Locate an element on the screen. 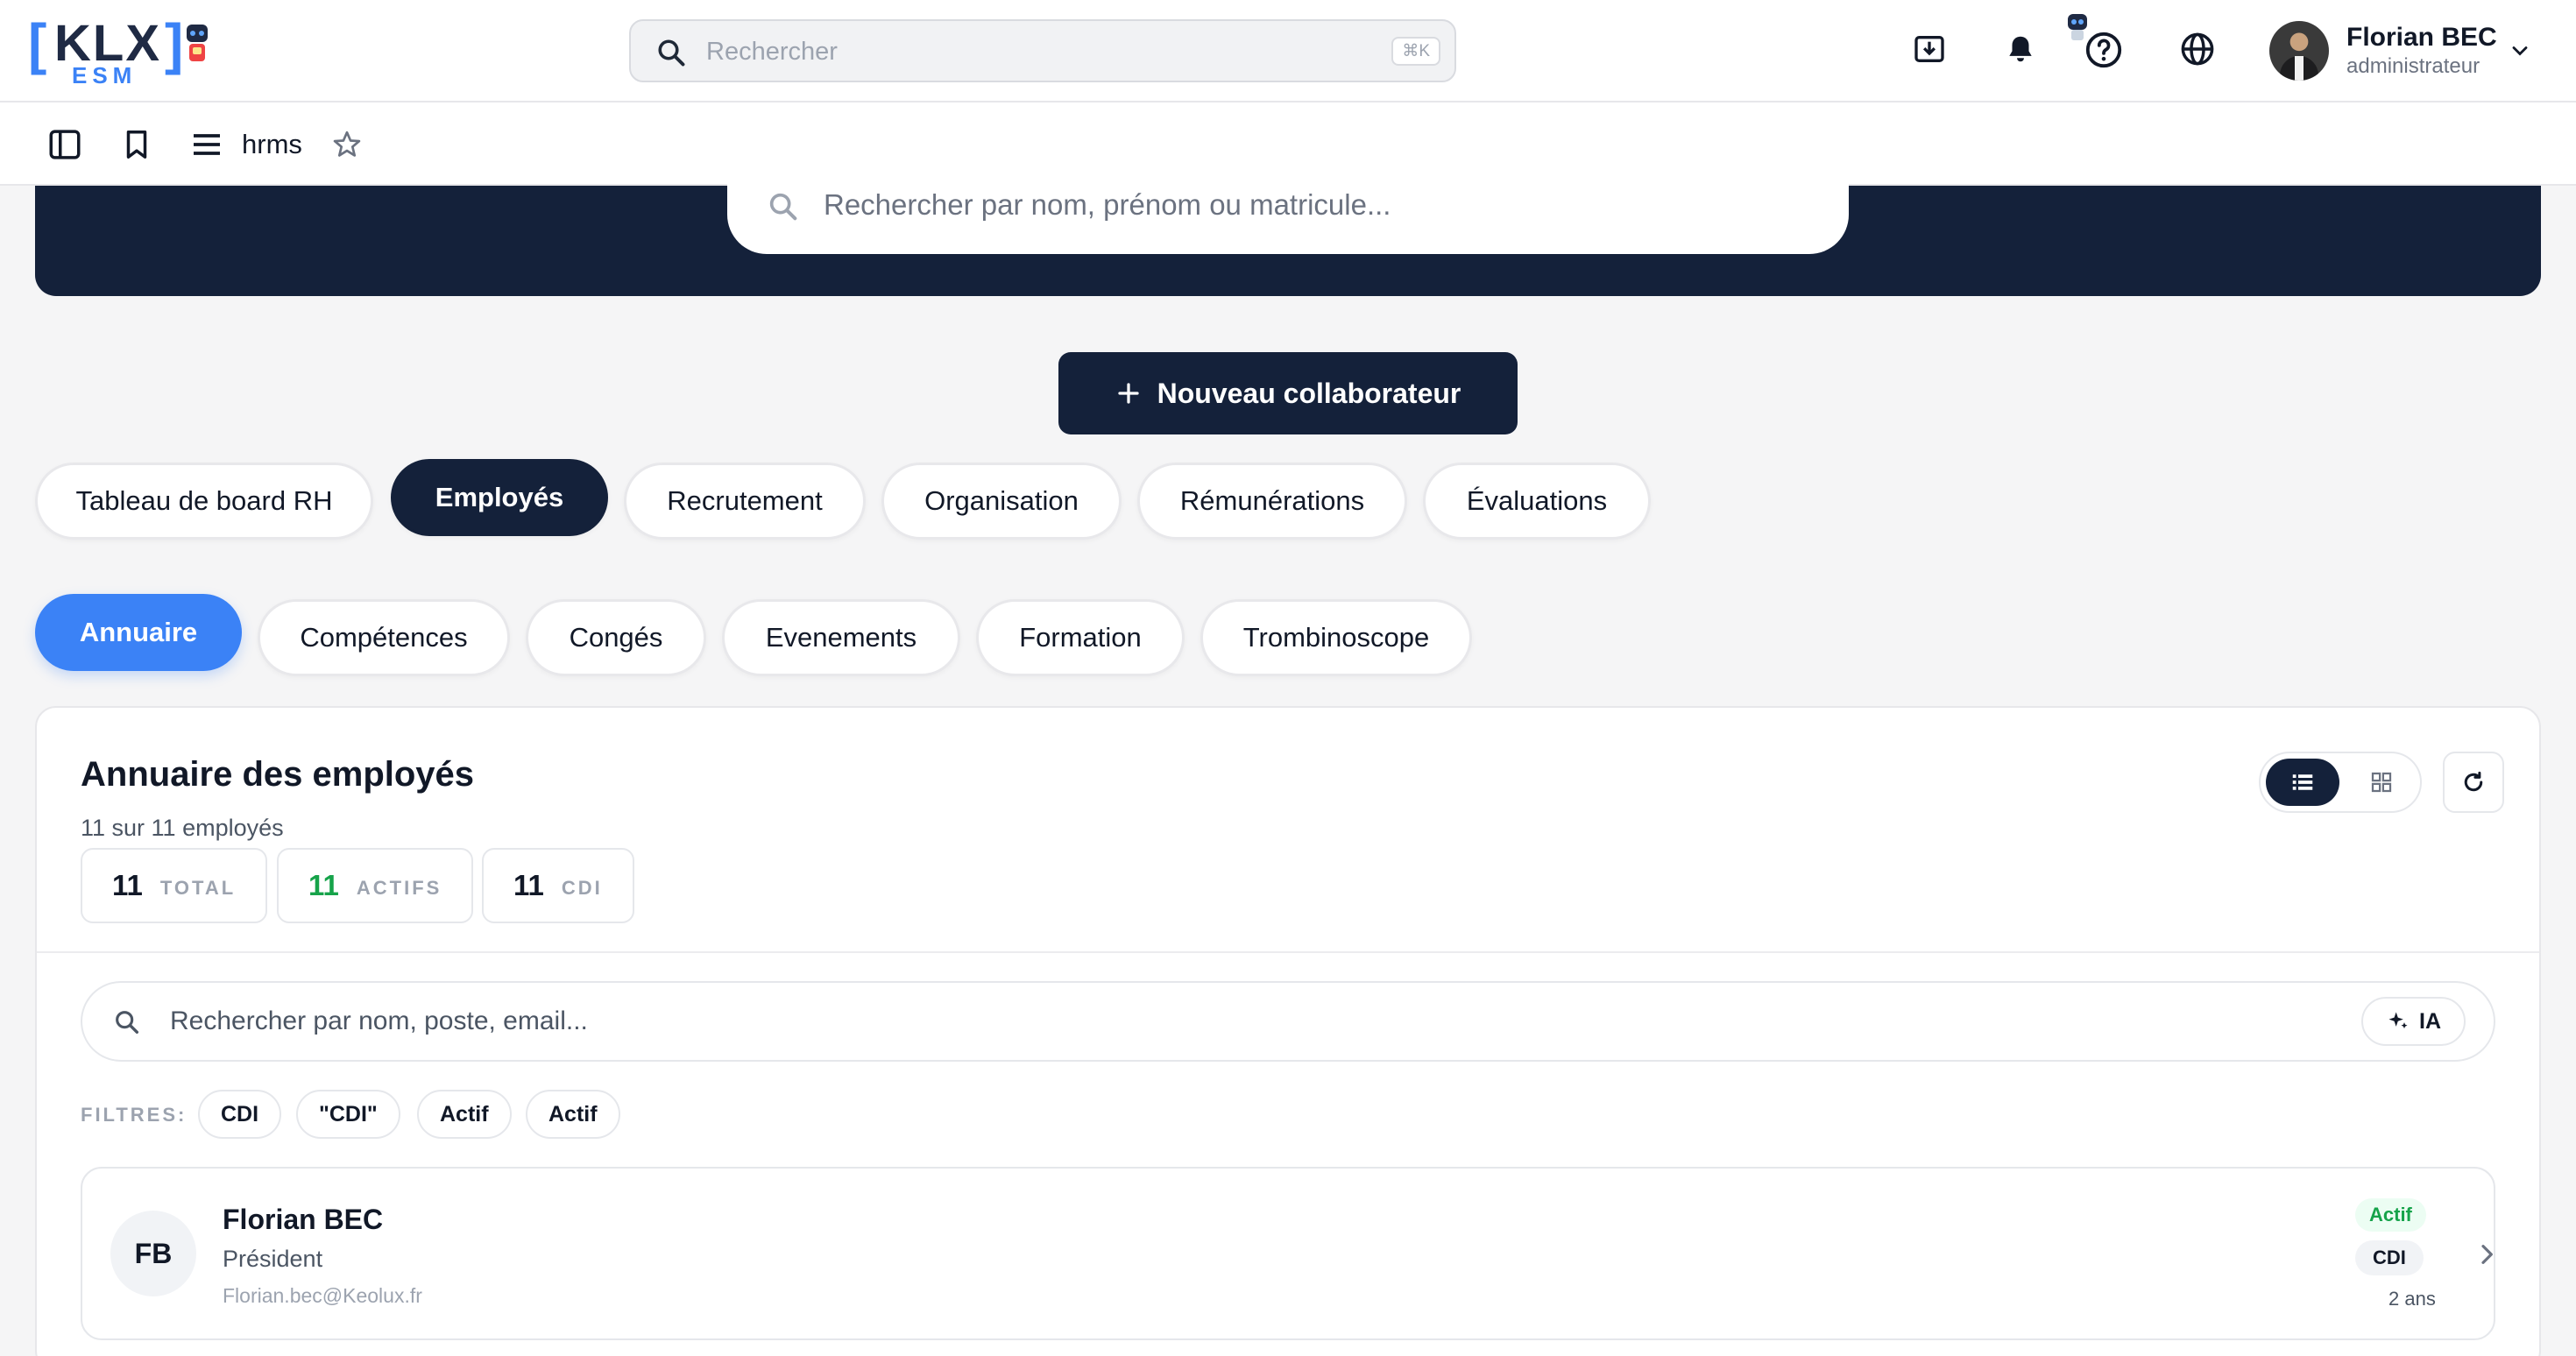  app-logo: [ KLX ] ESM is located at coordinates (120, 52).